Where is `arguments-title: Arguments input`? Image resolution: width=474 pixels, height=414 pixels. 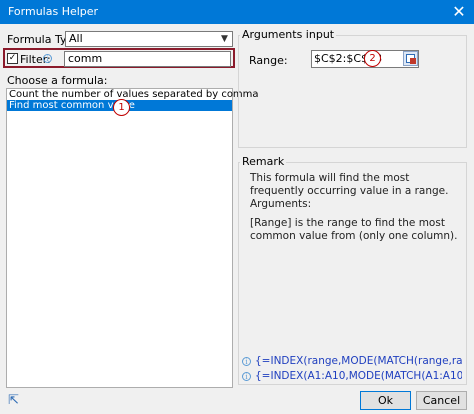 arguments-title: Arguments input is located at coordinates (288, 34).